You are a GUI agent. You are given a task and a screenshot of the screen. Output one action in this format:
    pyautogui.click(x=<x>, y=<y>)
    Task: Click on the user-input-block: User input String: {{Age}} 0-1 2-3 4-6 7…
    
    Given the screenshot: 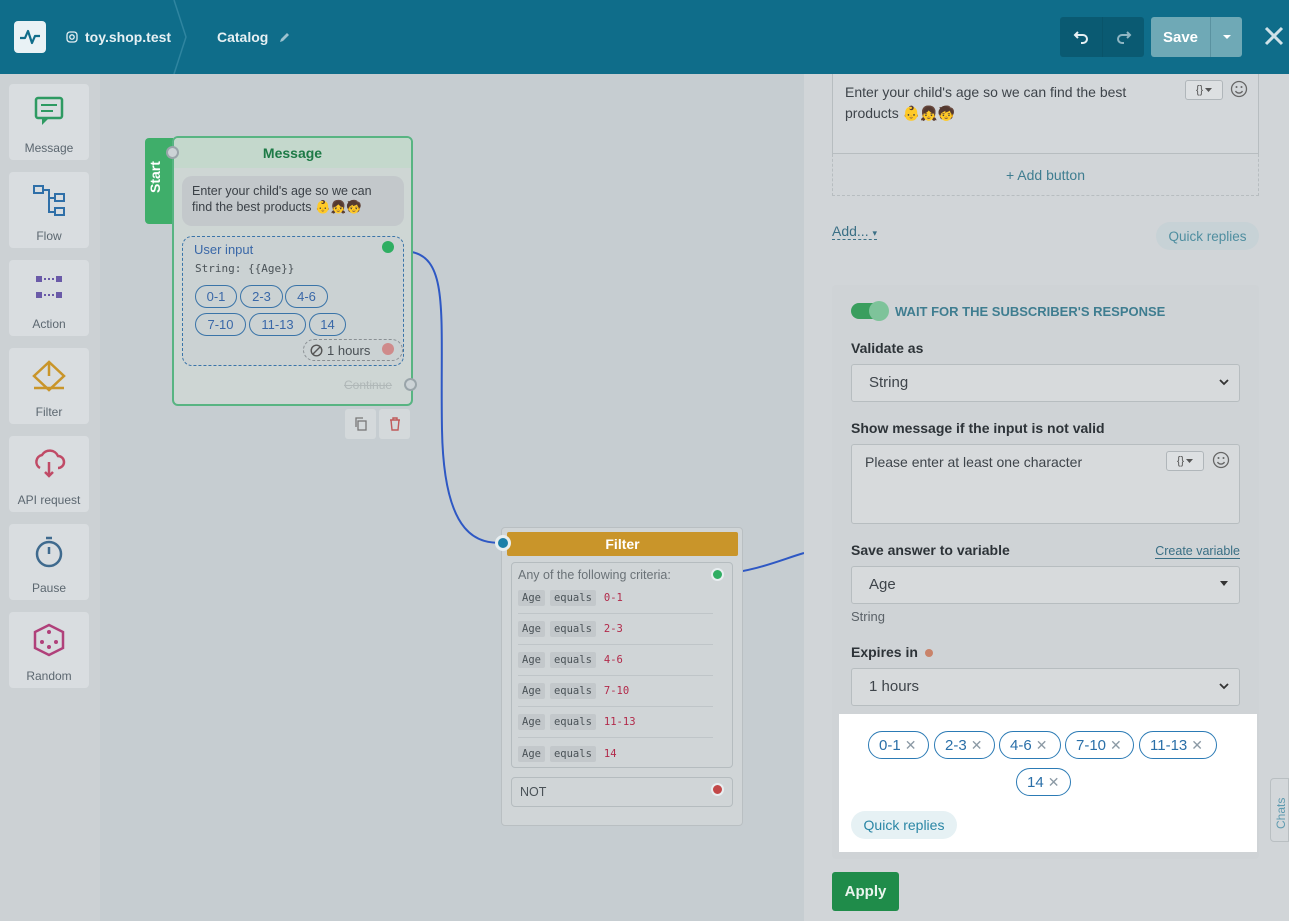 What is the action you would take?
    pyautogui.click(x=293, y=301)
    